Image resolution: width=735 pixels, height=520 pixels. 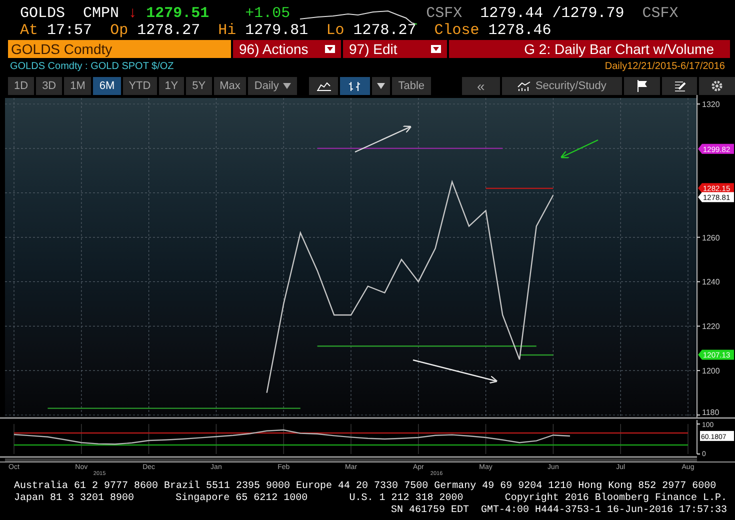 What do you see at coordinates (524, 86) in the screenshot?
I see `study-chart-icon` at bounding box center [524, 86].